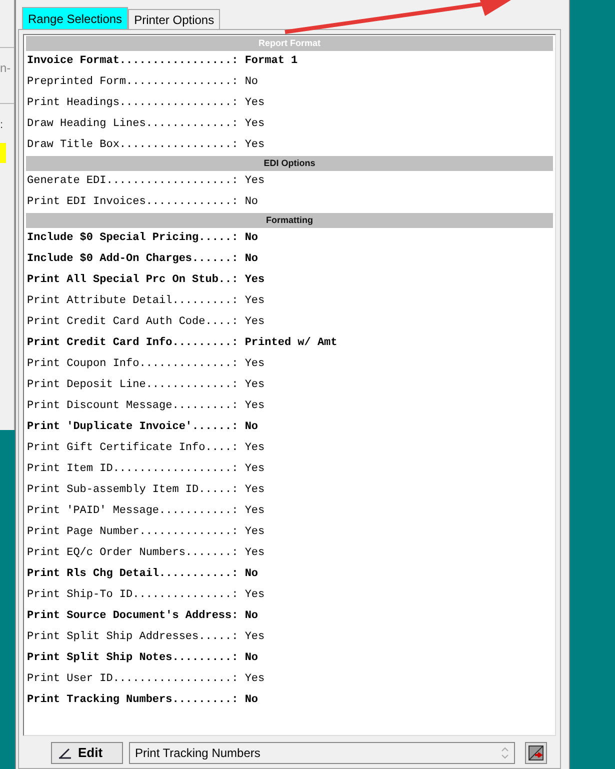 Image resolution: width=615 pixels, height=769 pixels. Describe the element at coordinates (289, 553) in the screenshot. I see `setting-row: Print EQ/c Order Numbers.......: Yes` at that location.